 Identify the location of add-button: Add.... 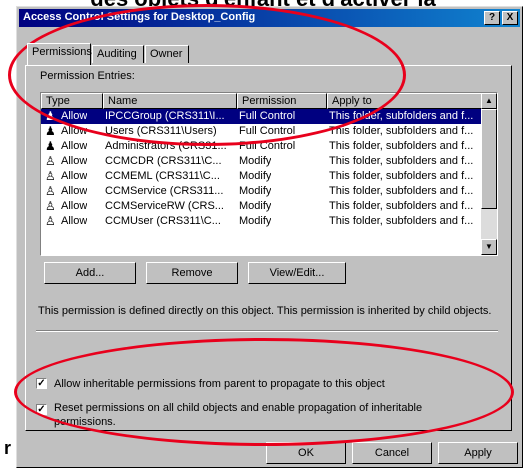
(90, 273).